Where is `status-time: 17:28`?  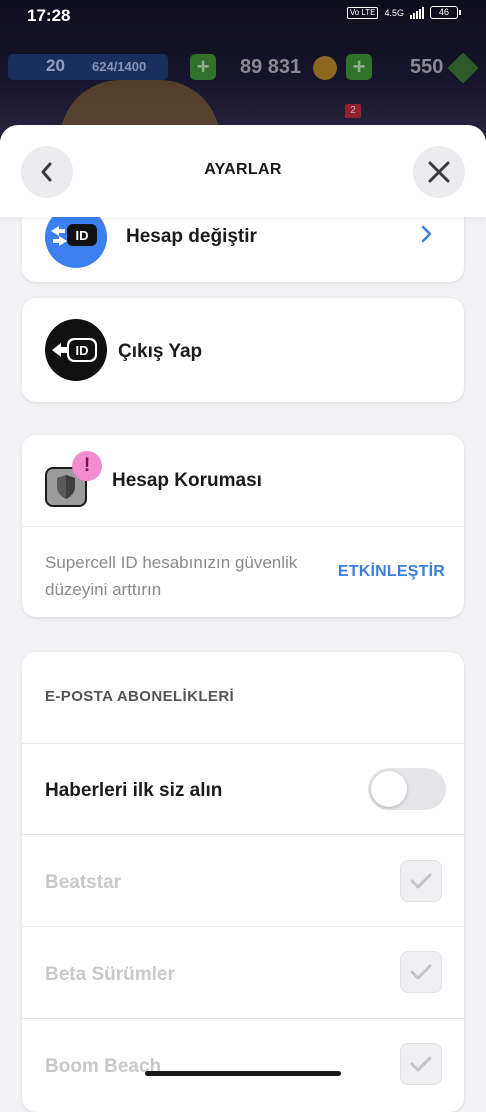 status-time: 17:28 is located at coordinates (49, 15).